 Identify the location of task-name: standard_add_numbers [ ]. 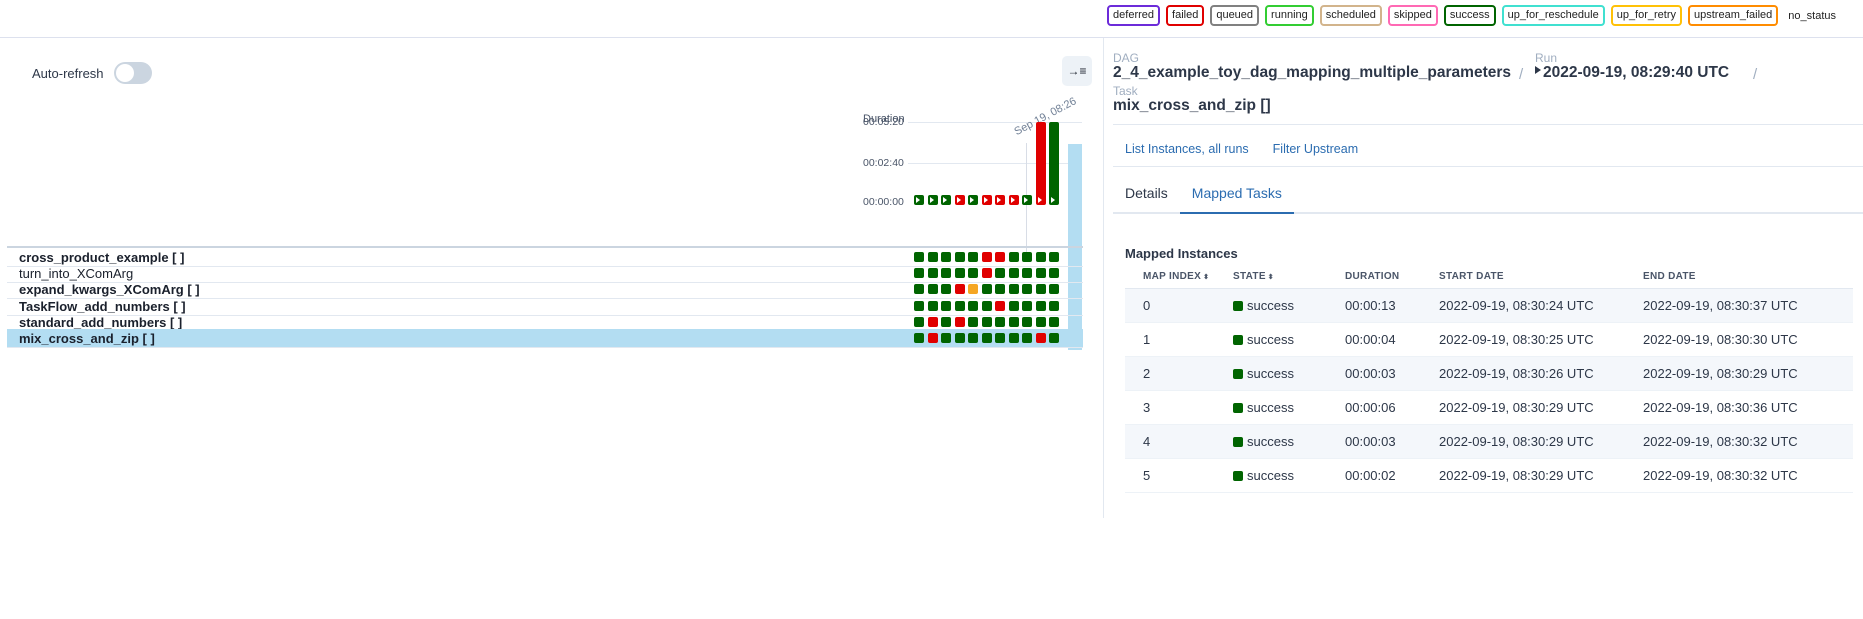
(100, 322).